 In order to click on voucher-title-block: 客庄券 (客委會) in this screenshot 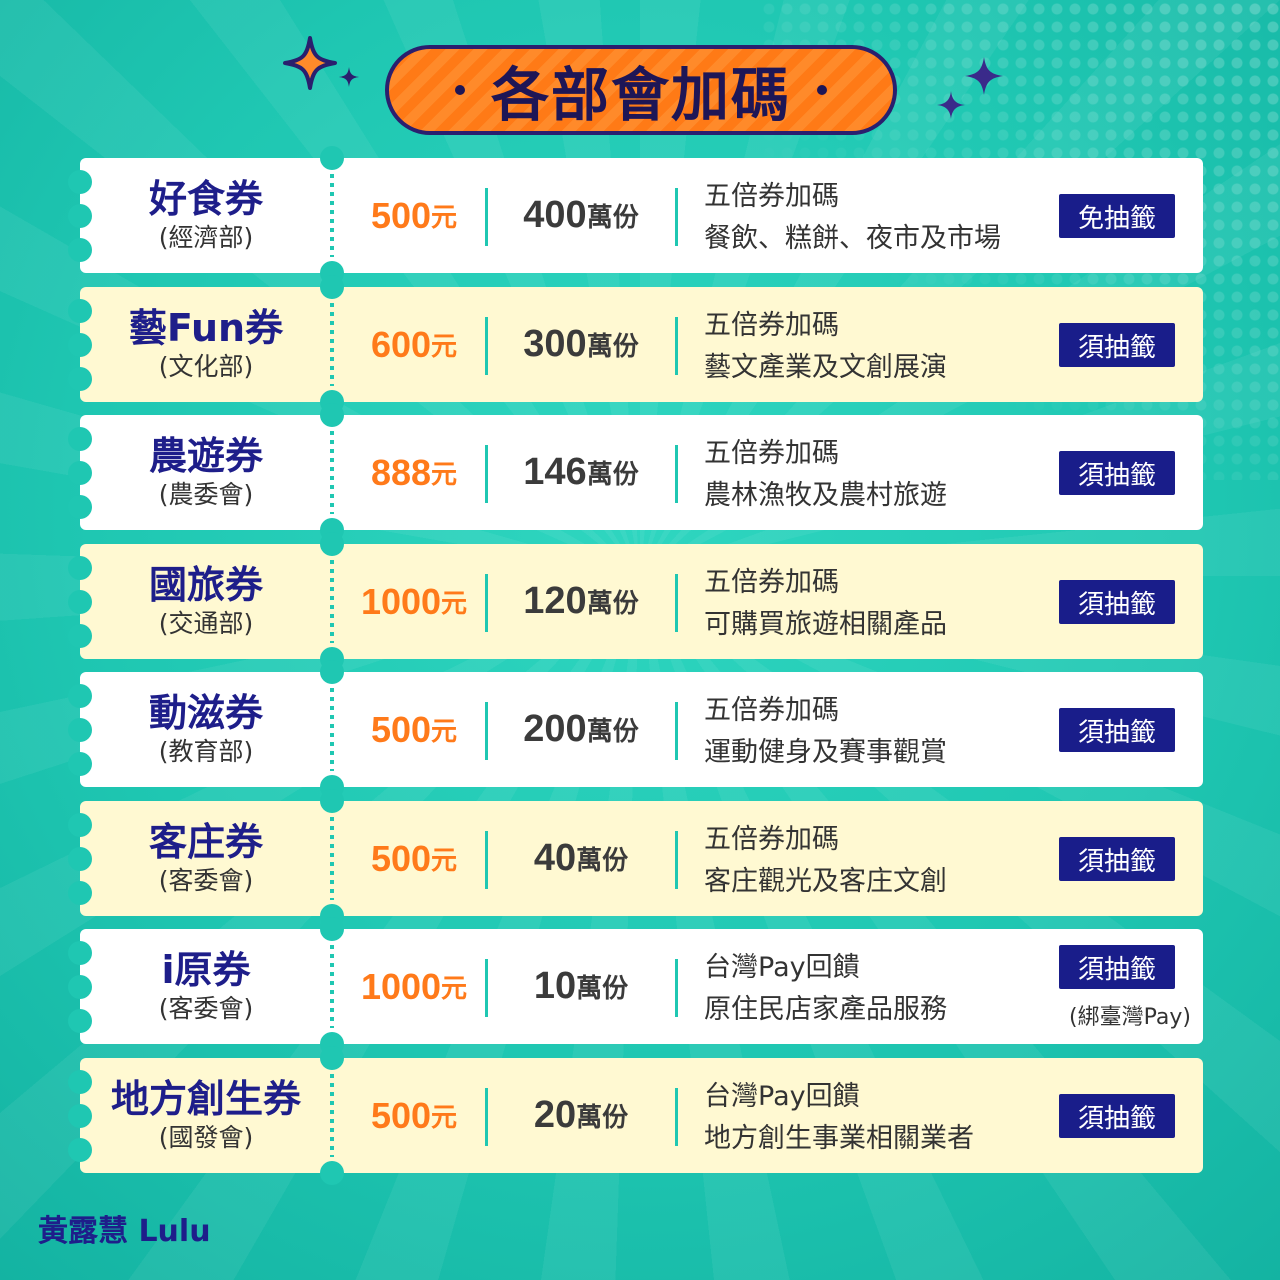, I will do `click(206, 858)`.